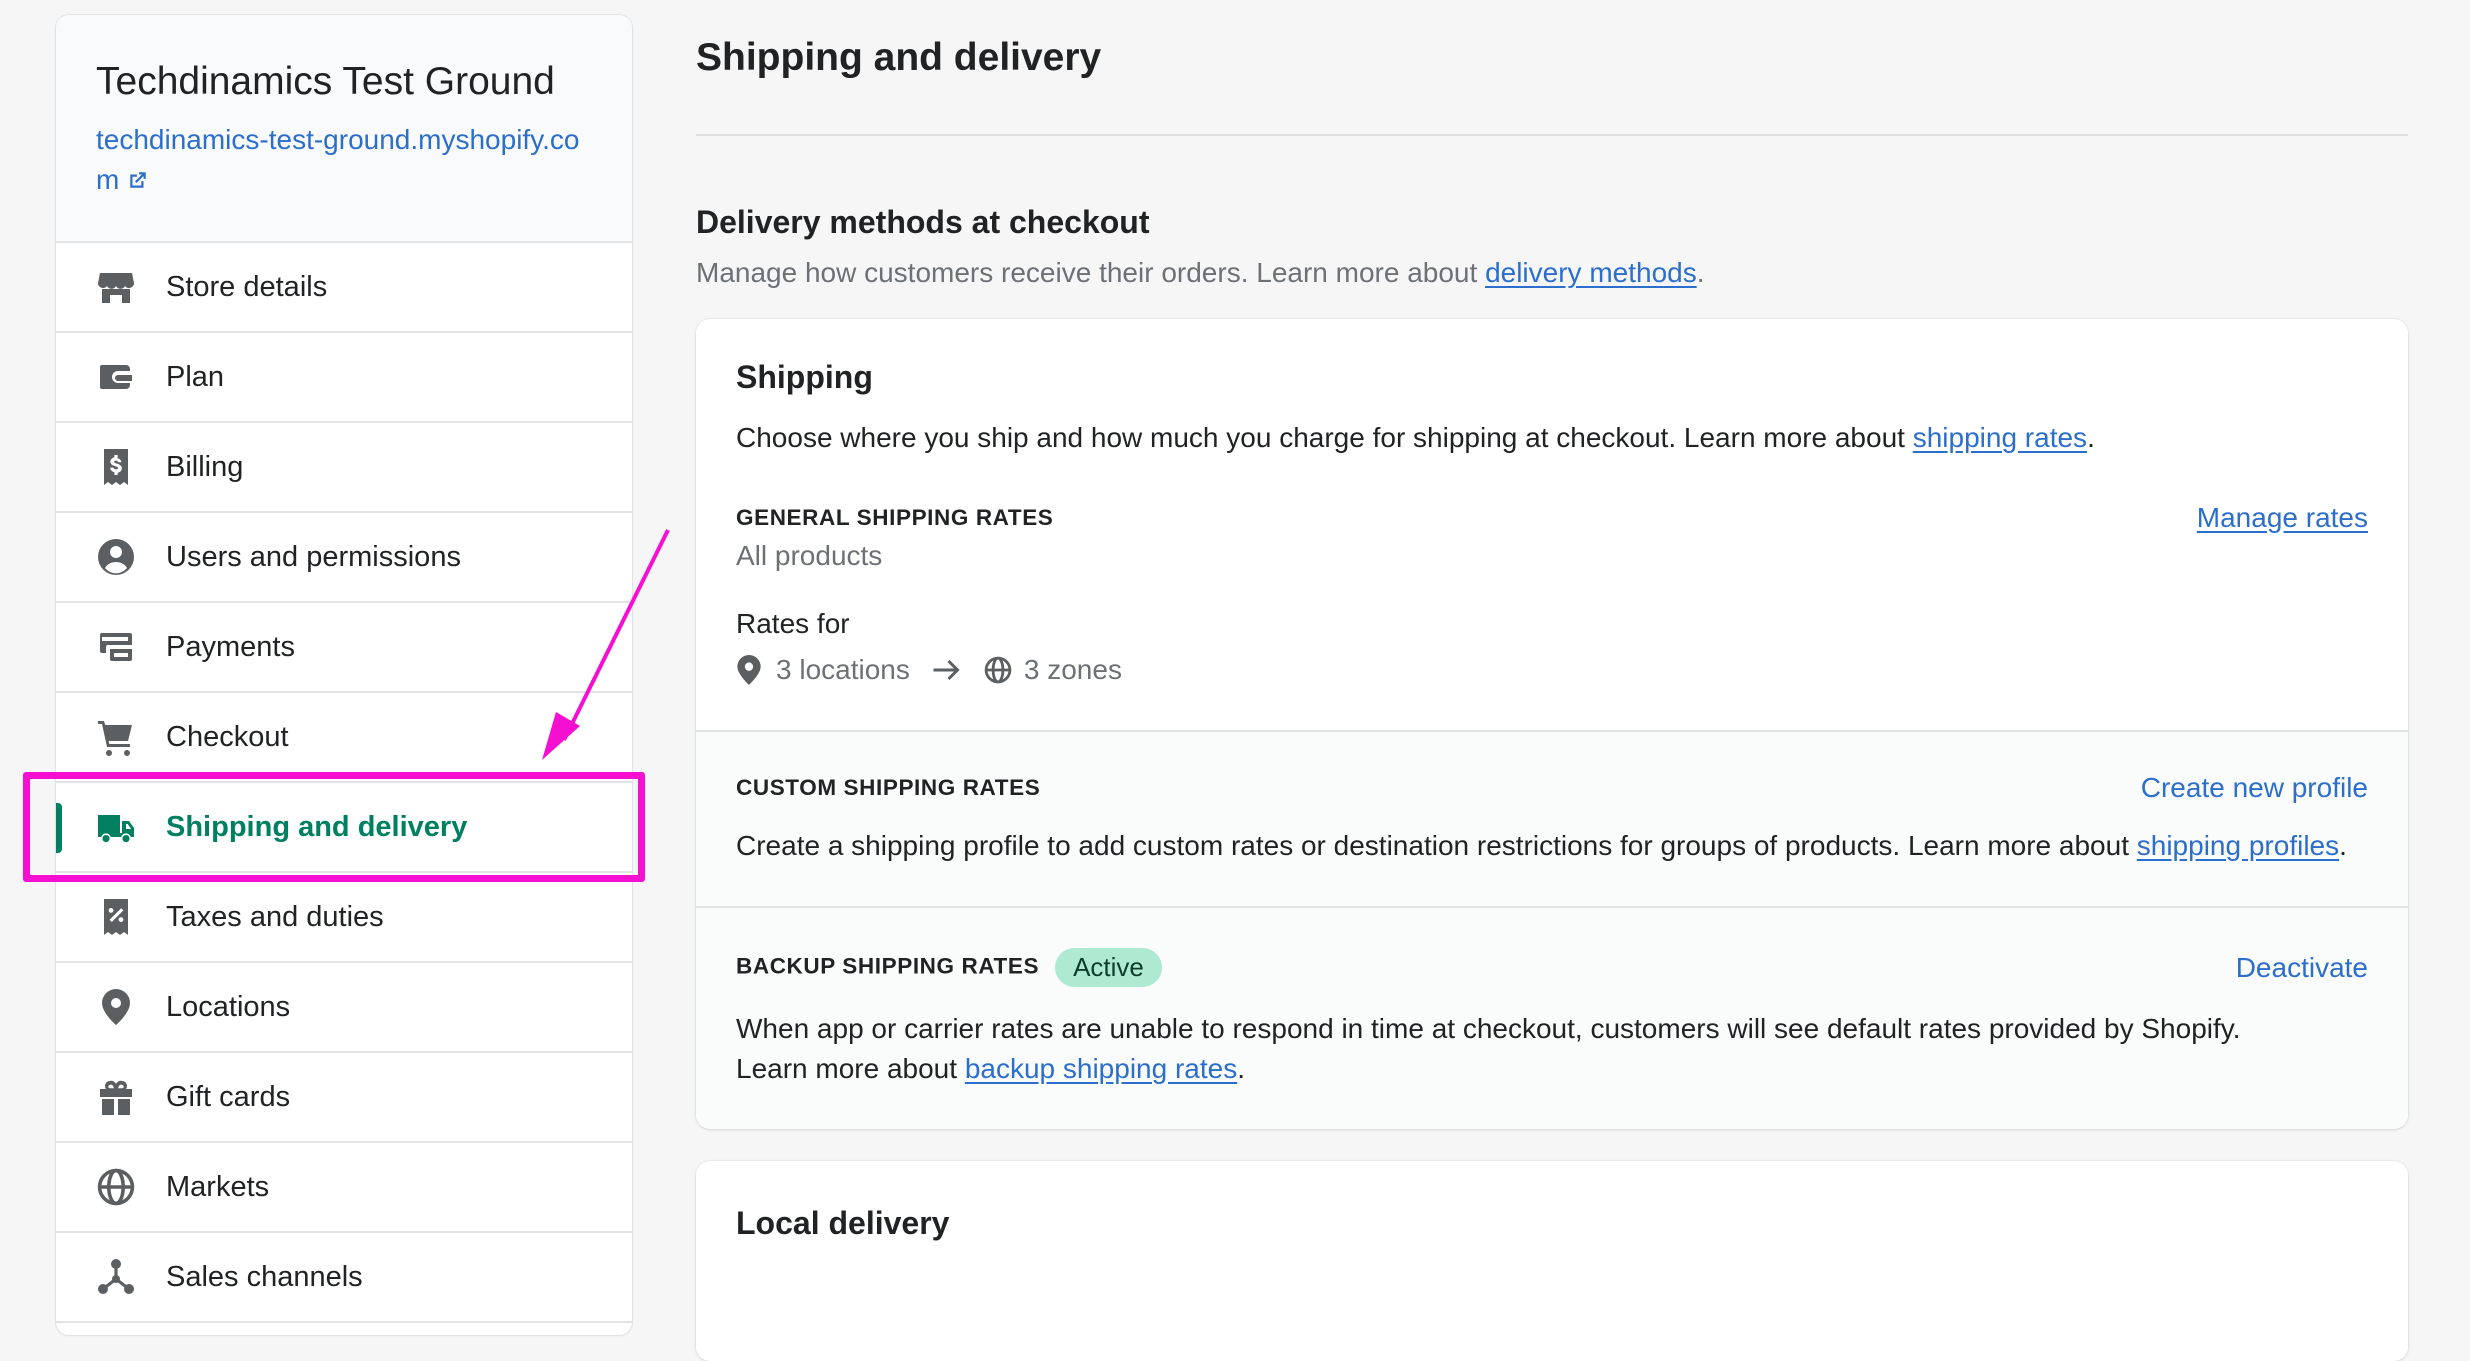 The width and height of the screenshot is (2470, 1361). I want to click on sidebar-item-checkout: Checkout, so click(344, 738).